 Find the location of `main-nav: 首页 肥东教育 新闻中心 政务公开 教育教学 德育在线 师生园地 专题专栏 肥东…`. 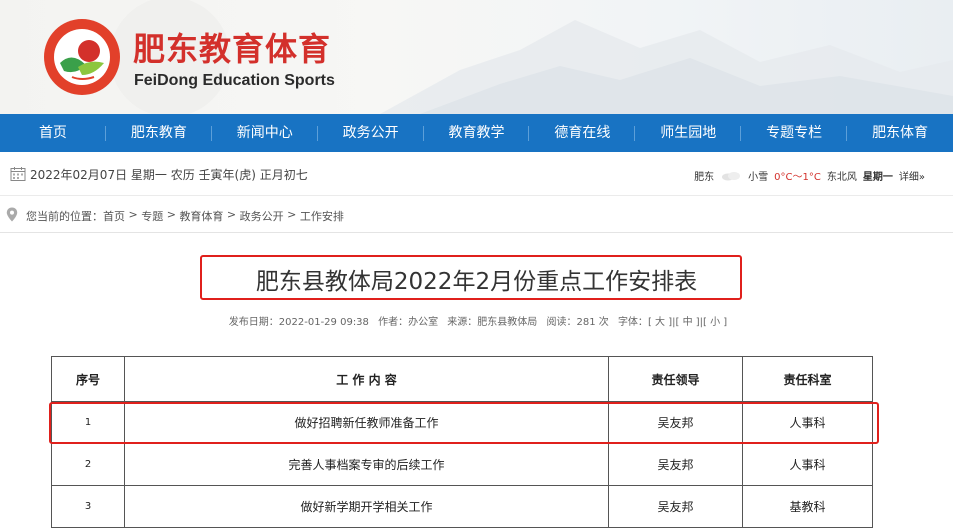

main-nav: 首页 肥东教育 新闻中心 政务公开 教育教学 德育在线 师生园地 专题专栏 肥东… is located at coordinates (476, 133).